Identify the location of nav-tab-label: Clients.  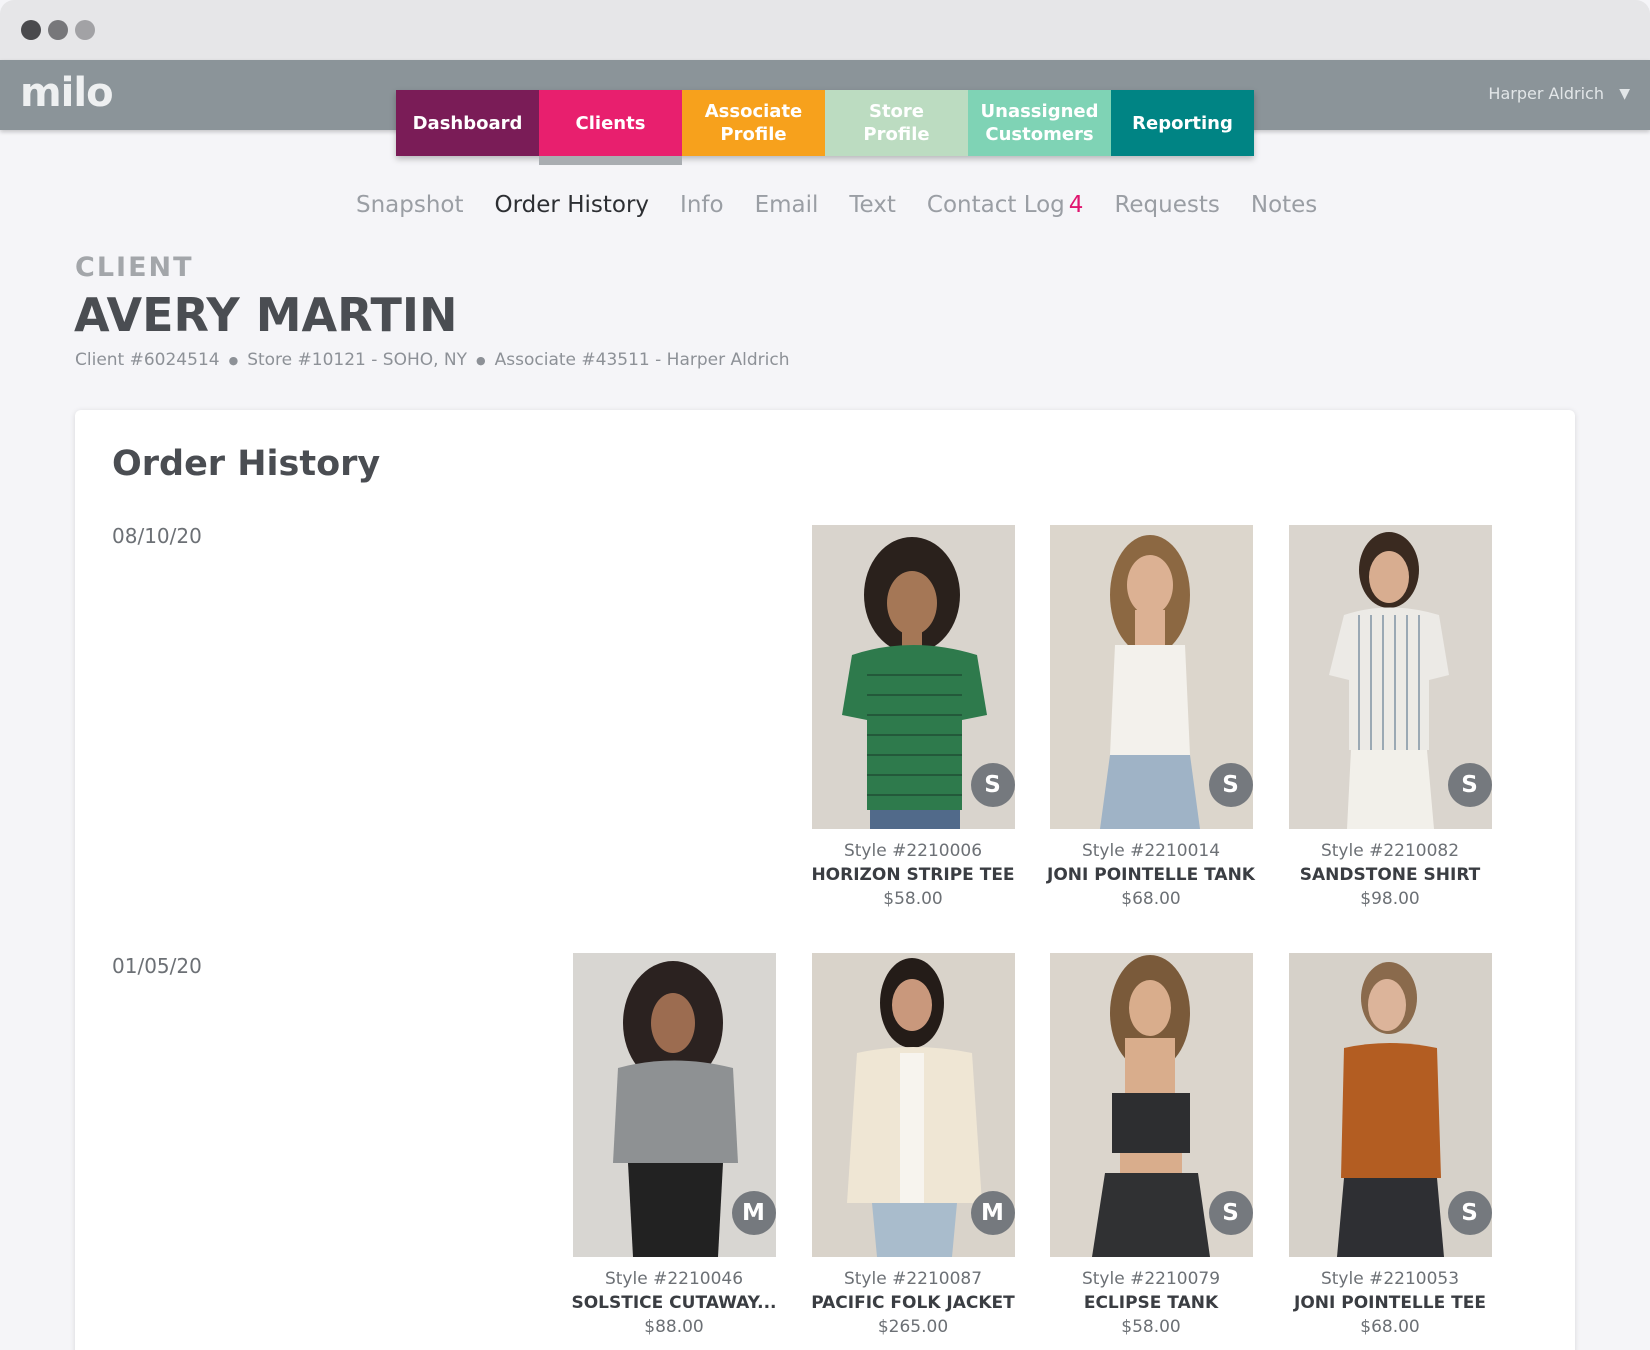
(610, 123).